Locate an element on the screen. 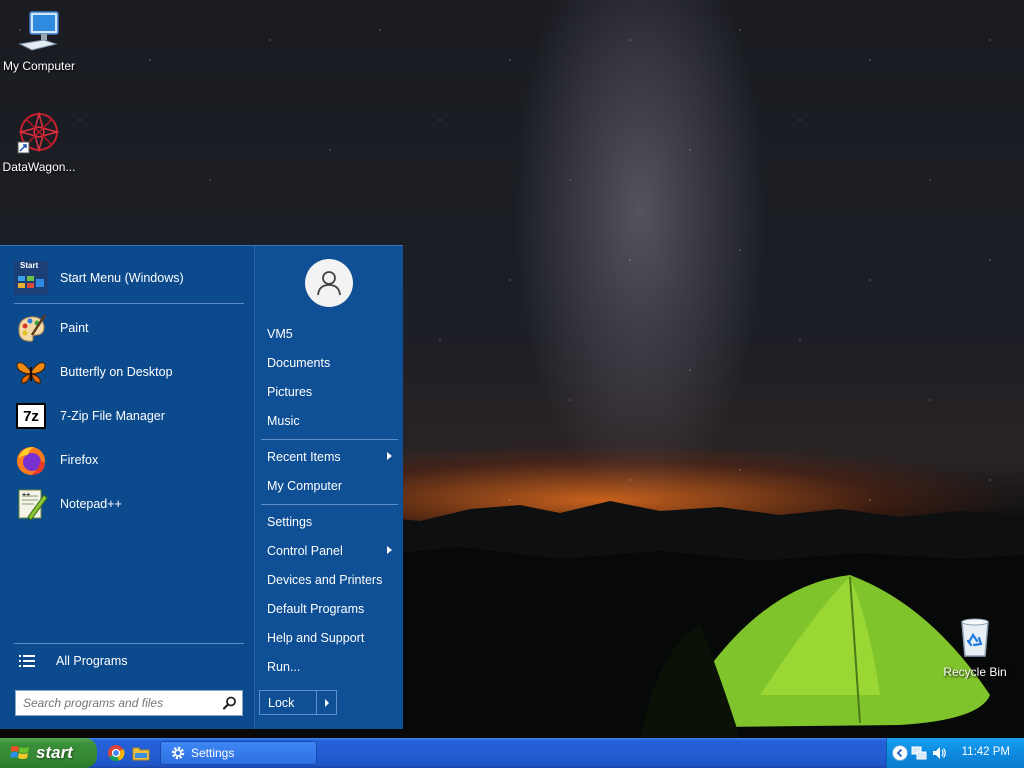 This screenshot has width=1024, height=768. start-menu-item-butterfly: Butterfly on Desktop is located at coordinates (130, 372).